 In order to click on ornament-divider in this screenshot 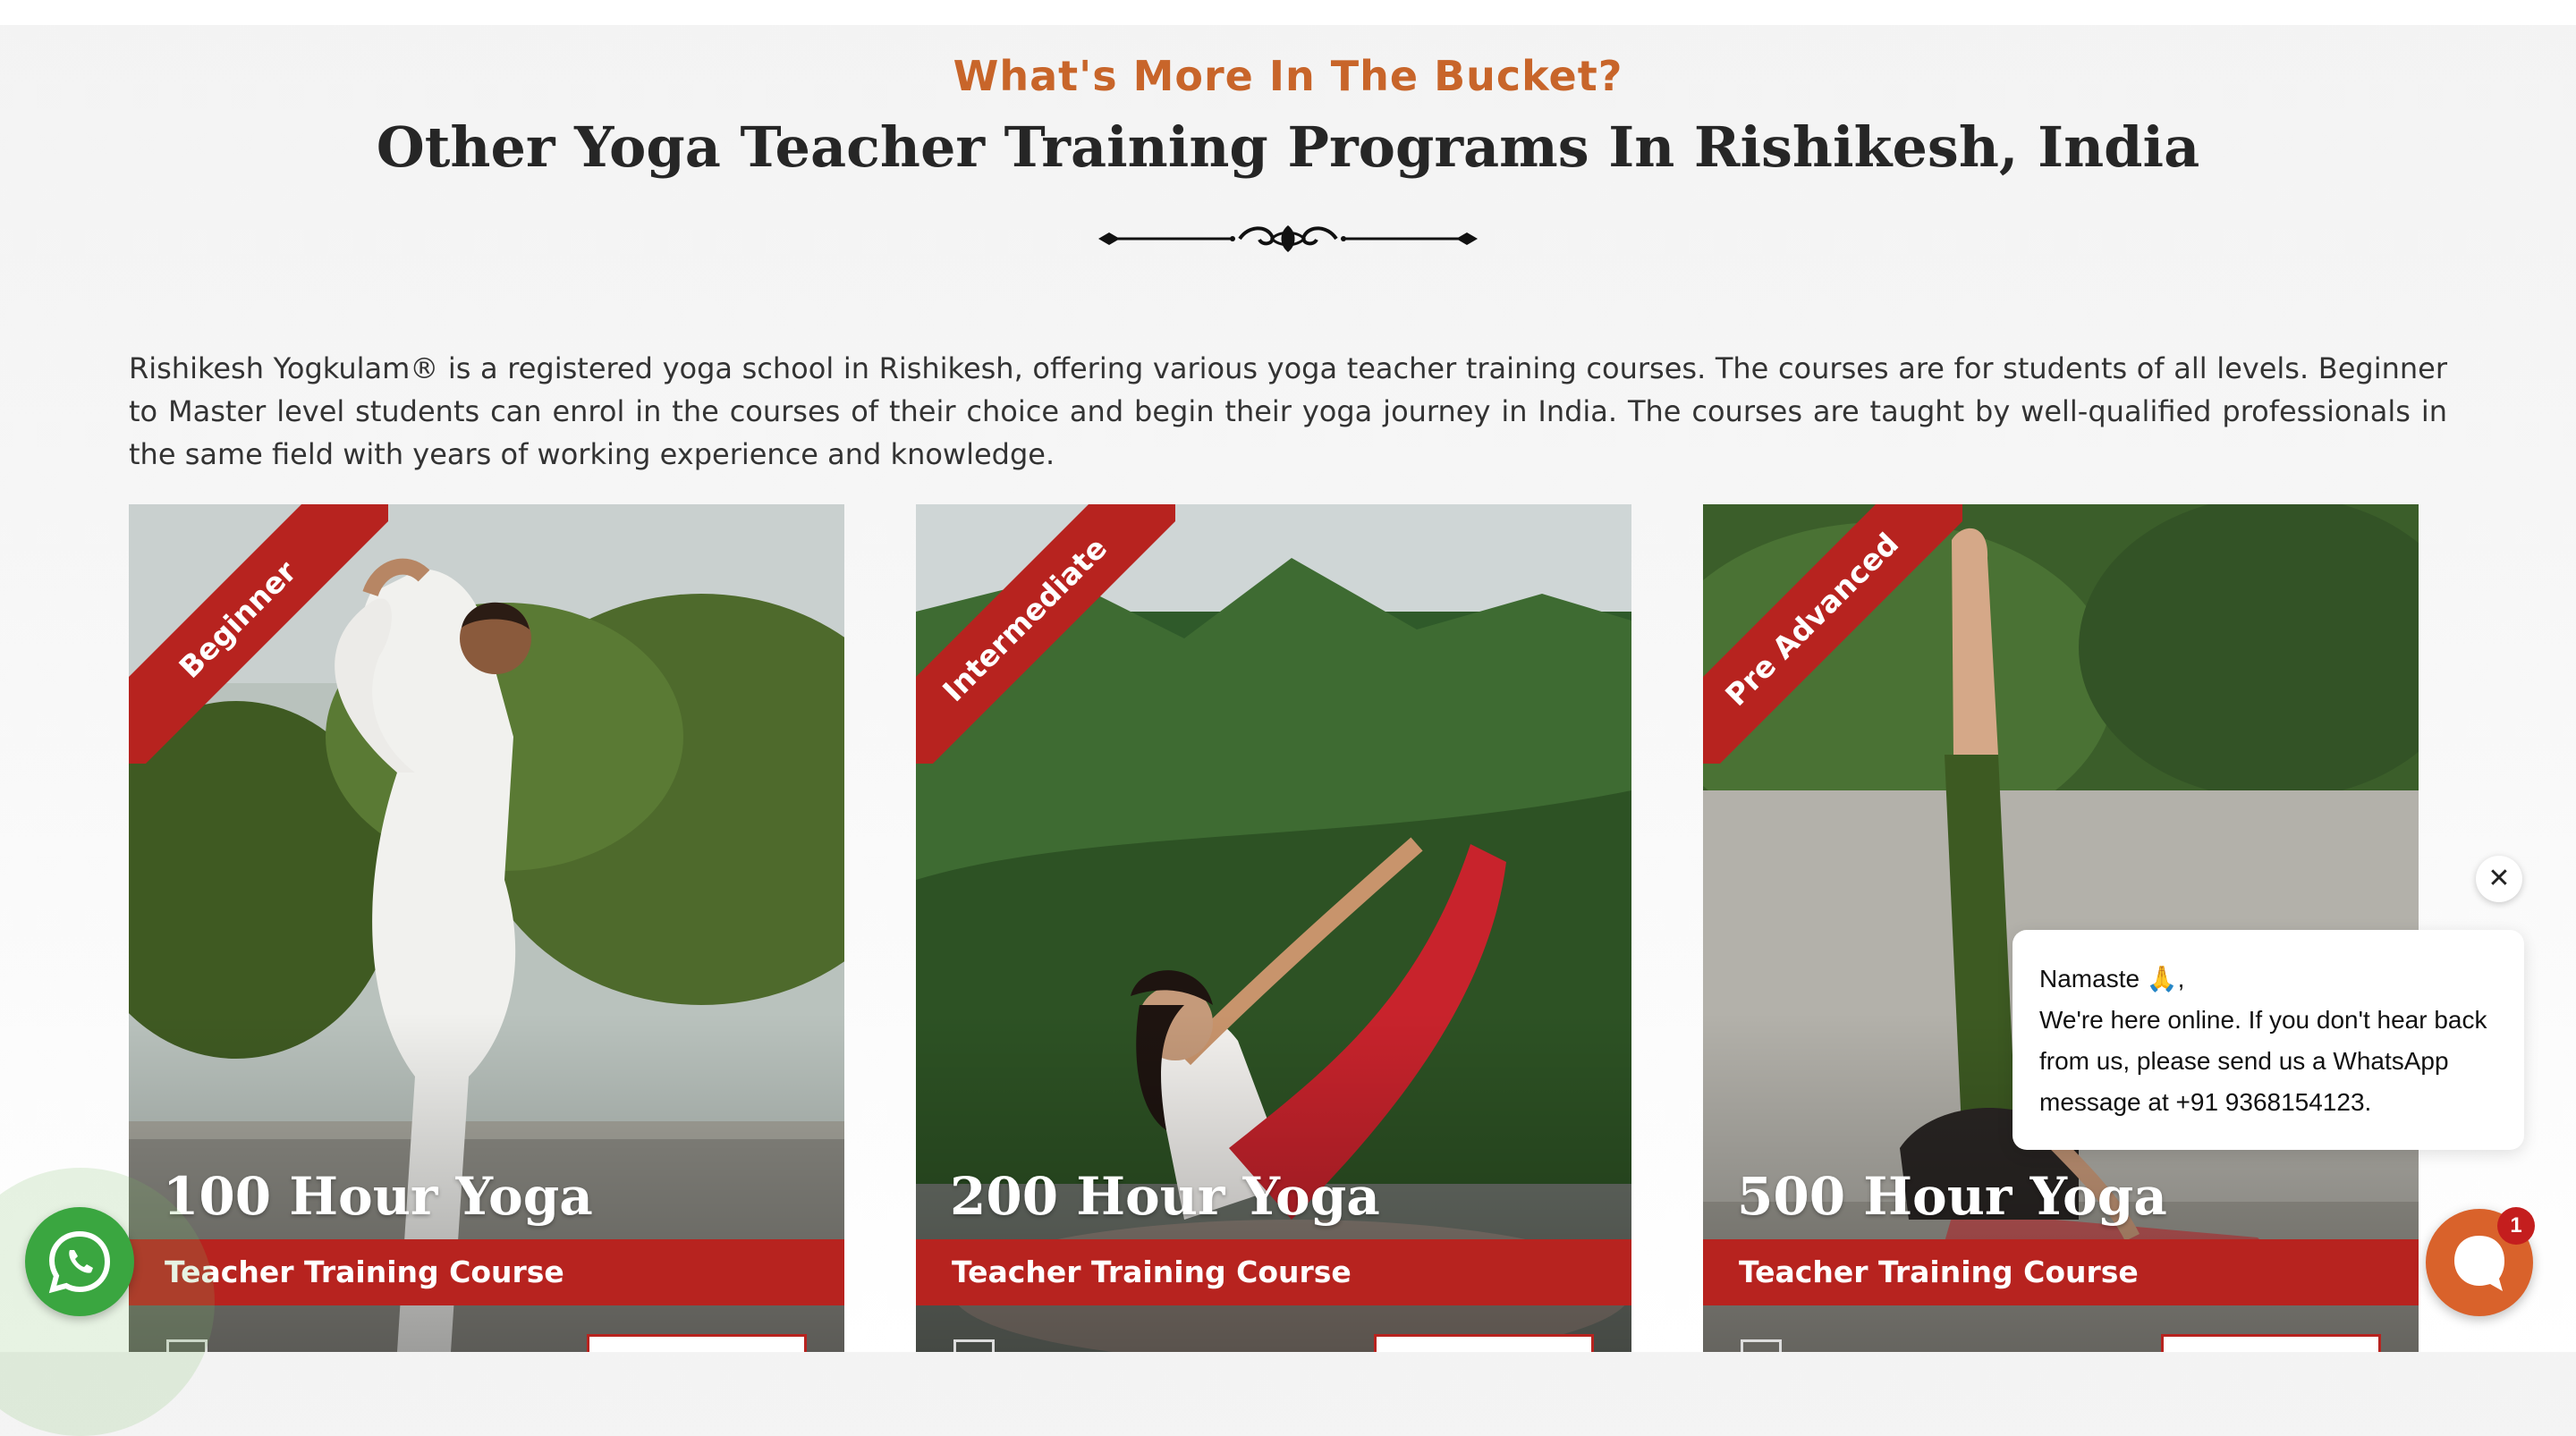, I will do `click(1288, 238)`.